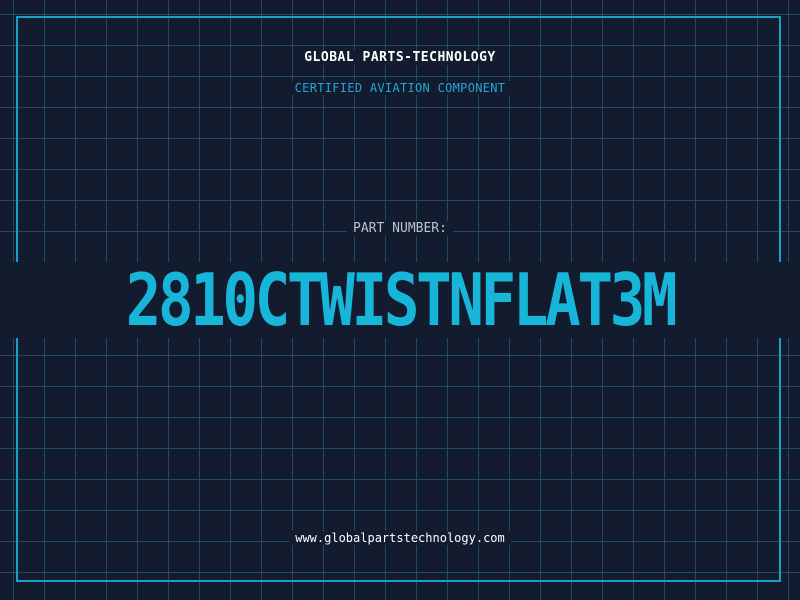  I want to click on website-url-text: www.globalpartstechnology.com, so click(400, 538).